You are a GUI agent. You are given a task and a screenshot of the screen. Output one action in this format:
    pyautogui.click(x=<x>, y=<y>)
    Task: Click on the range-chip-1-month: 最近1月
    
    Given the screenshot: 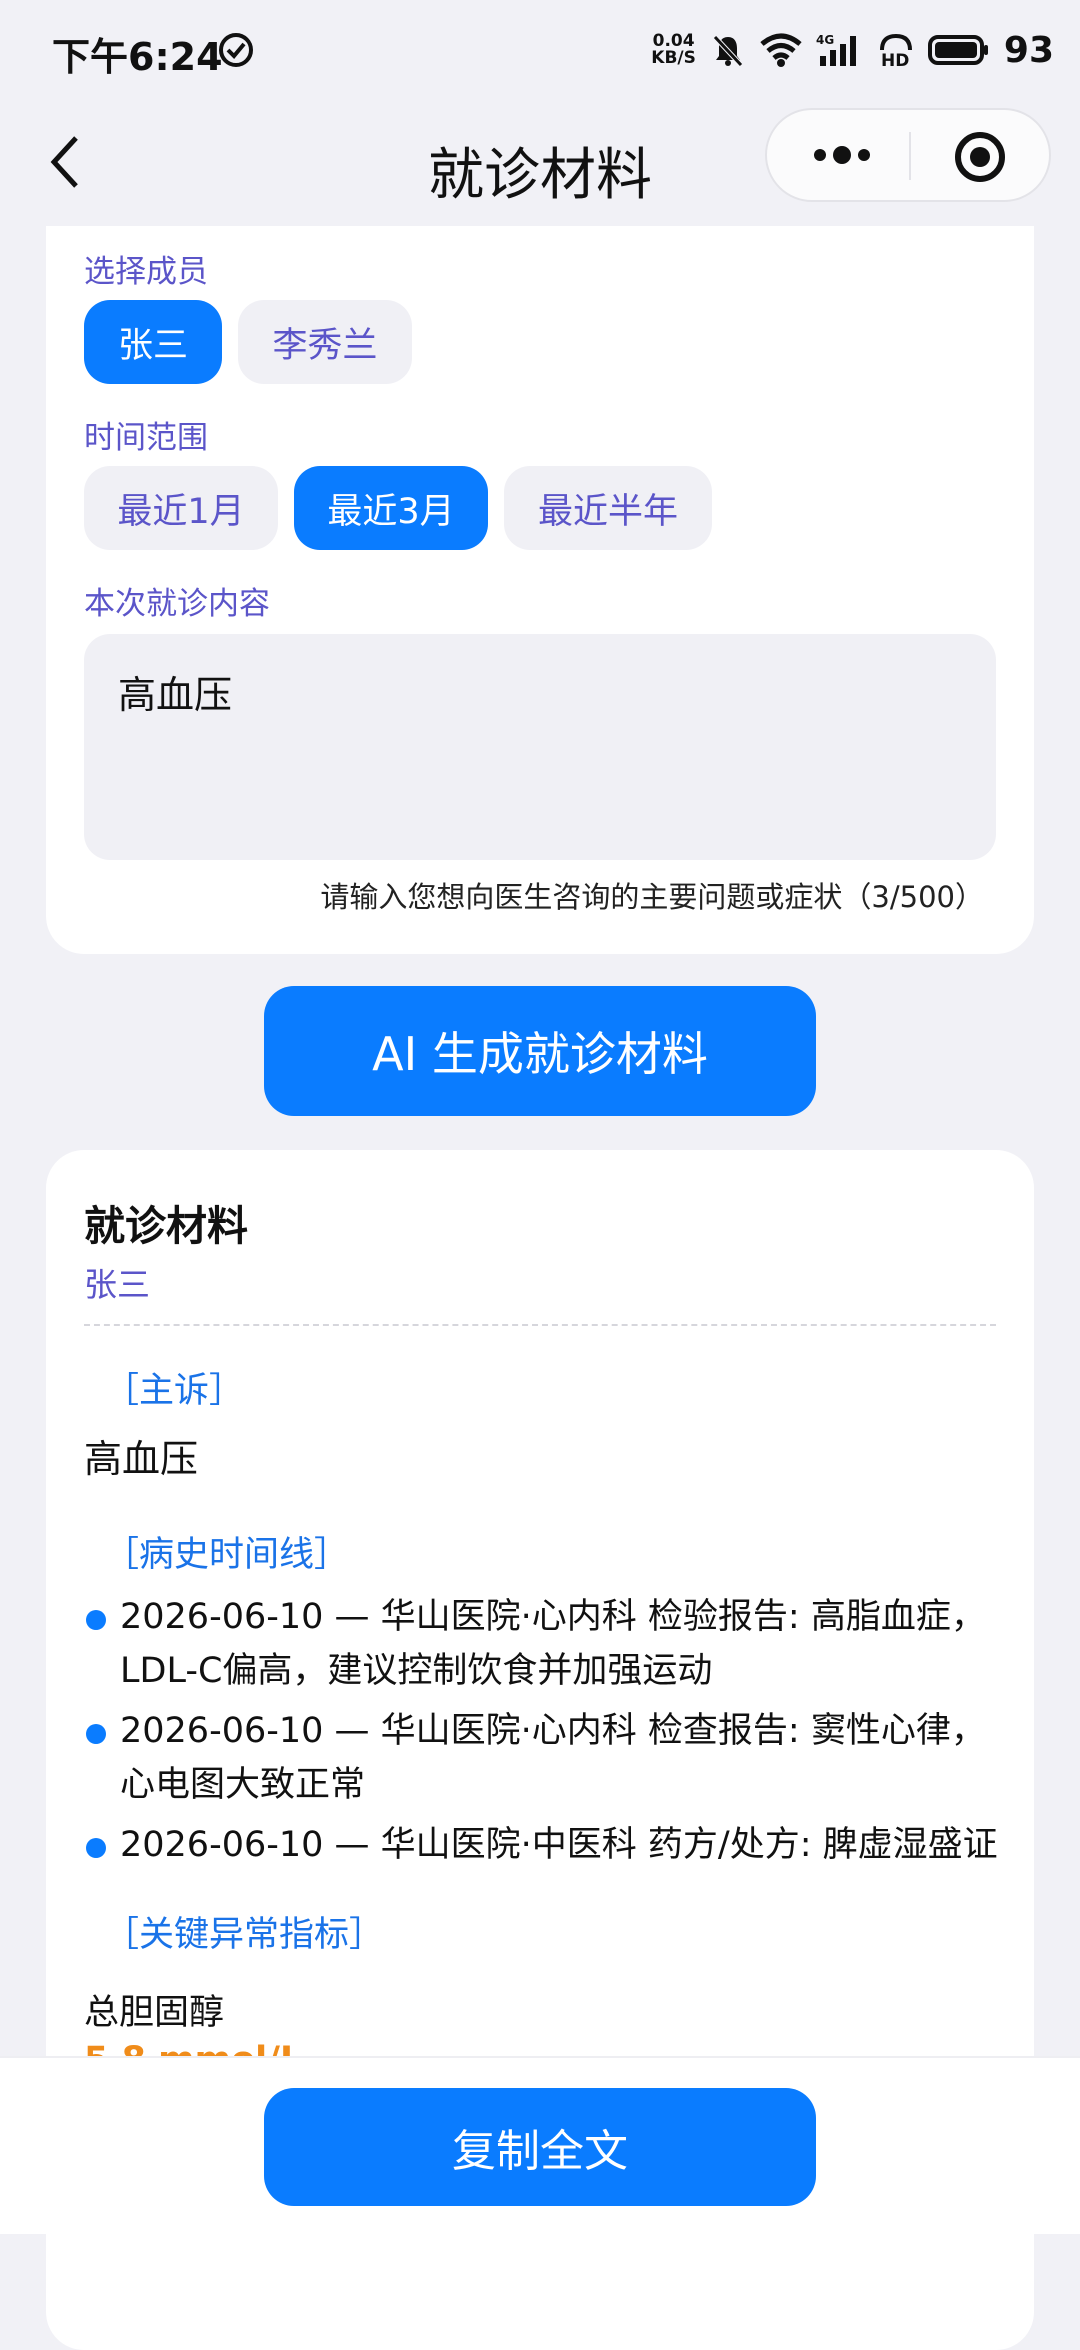 What is the action you would take?
    pyautogui.click(x=181, y=508)
    